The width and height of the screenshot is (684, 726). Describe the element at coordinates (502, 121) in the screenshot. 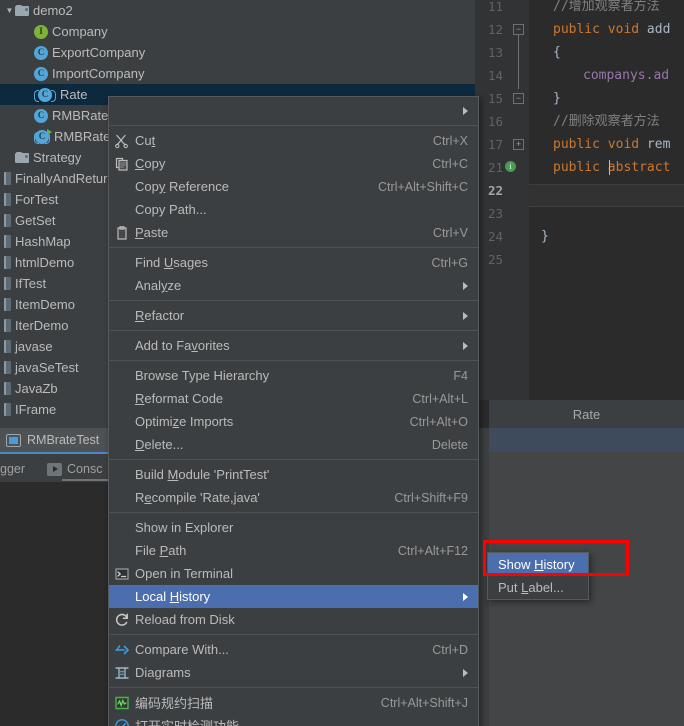

I see `editor-gutter-row: 16` at that location.